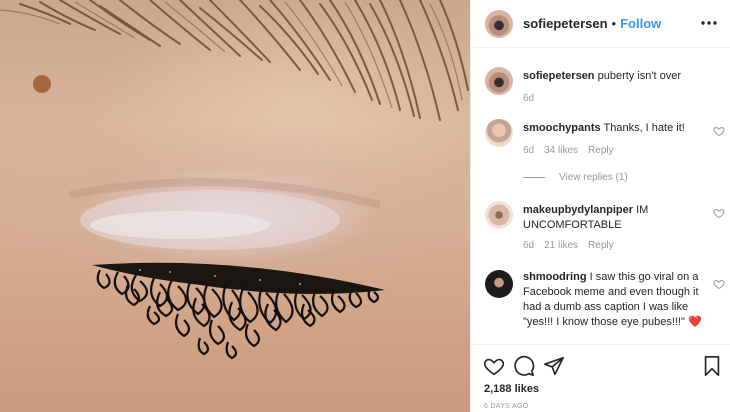  Describe the element at coordinates (511, 389) in the screenshot. I see `post-likes-count: 2,188 likes` at that location.